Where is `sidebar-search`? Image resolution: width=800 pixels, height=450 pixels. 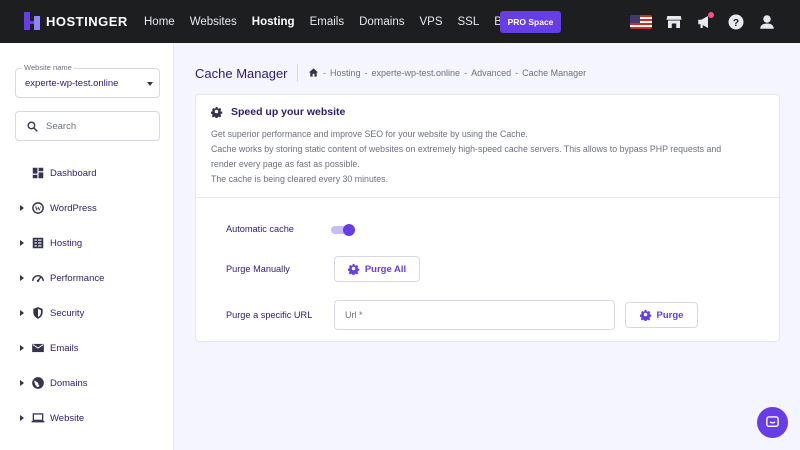 sidebar-search is located at coordinates (87, 126).